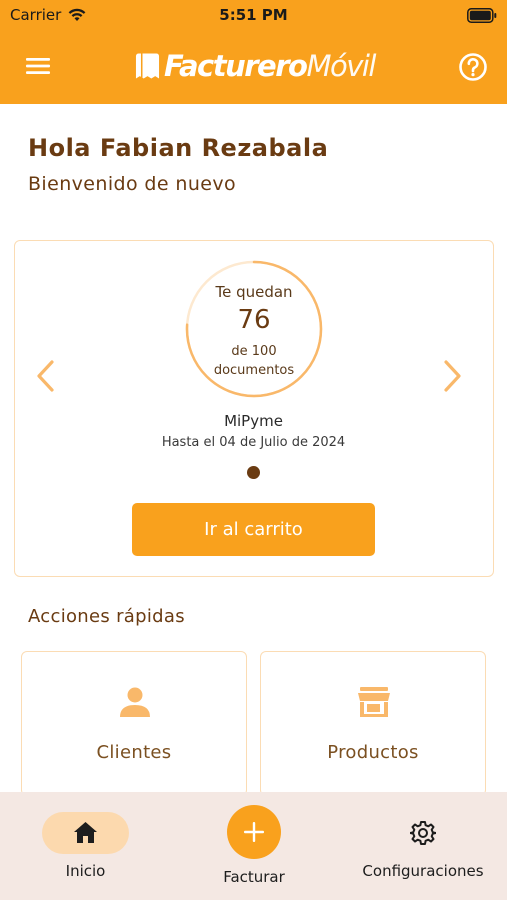  I want to click on greeting-title: Hola Fabian Rezabala, so click(178, 148).